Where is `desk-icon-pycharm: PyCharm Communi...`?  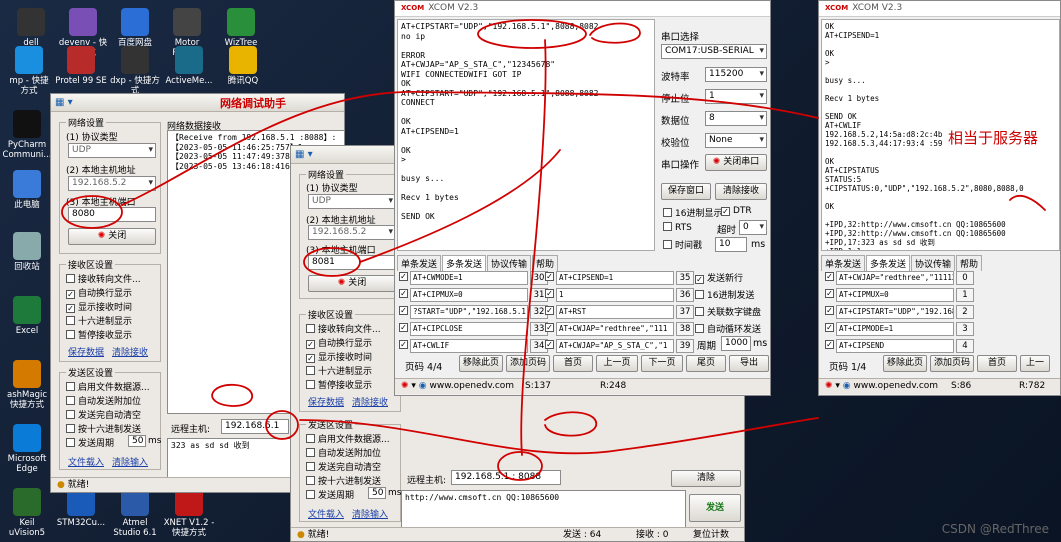
desk-icon-pycharm: PyCharm Communi... is located at coordinates (27, 135).